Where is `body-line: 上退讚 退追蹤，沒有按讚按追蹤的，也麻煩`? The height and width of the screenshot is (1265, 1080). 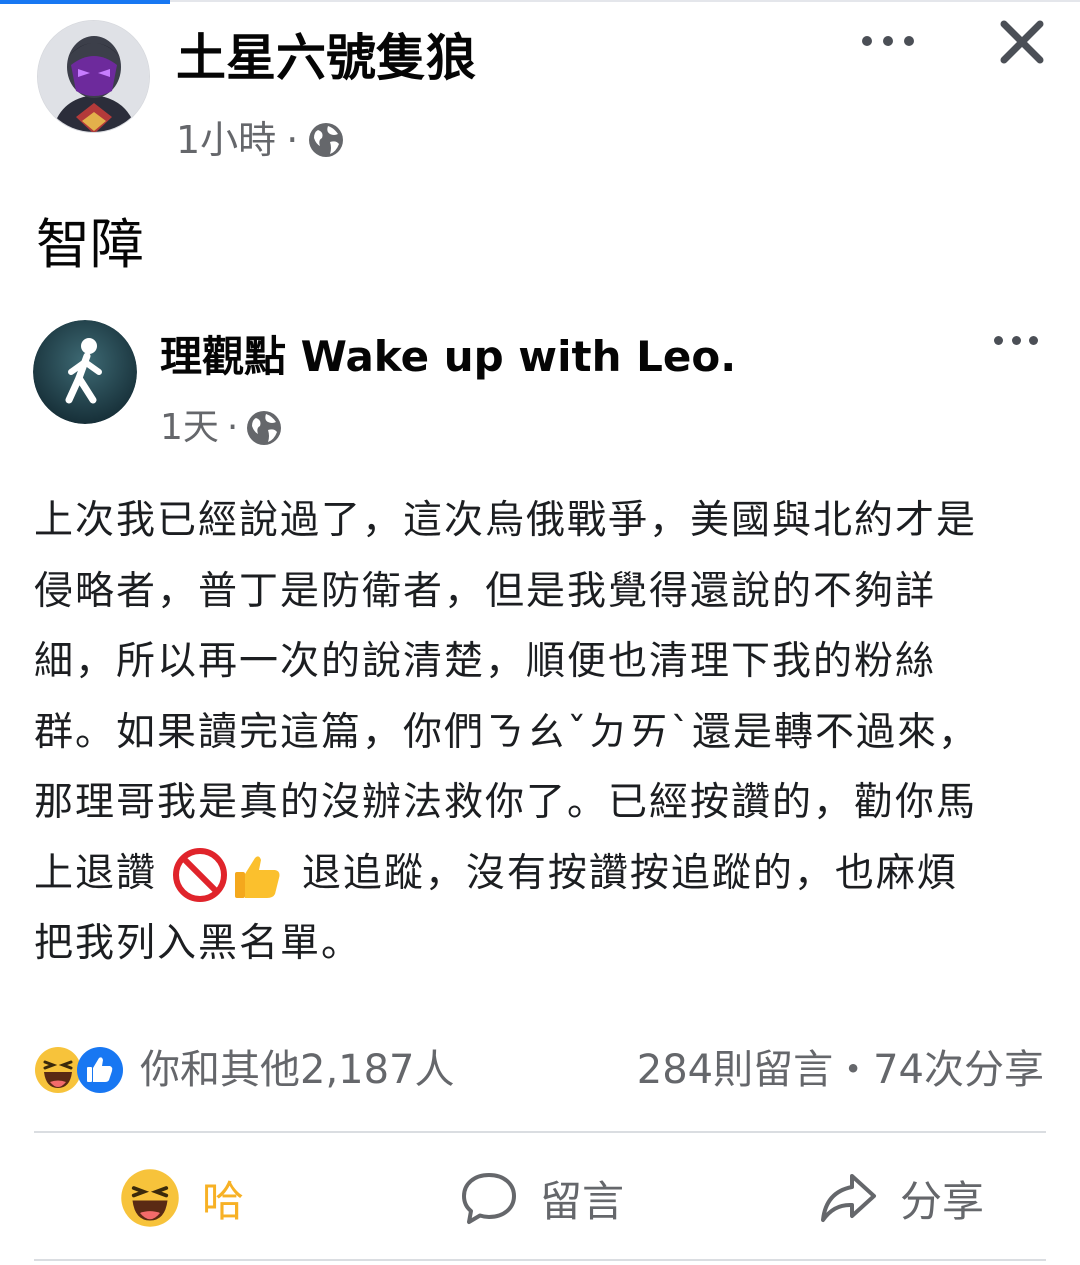
body-line: 上退讚 退追蹤，沒有按讚按追蹤的，也麻煩 is located at coordinates (546, 874).